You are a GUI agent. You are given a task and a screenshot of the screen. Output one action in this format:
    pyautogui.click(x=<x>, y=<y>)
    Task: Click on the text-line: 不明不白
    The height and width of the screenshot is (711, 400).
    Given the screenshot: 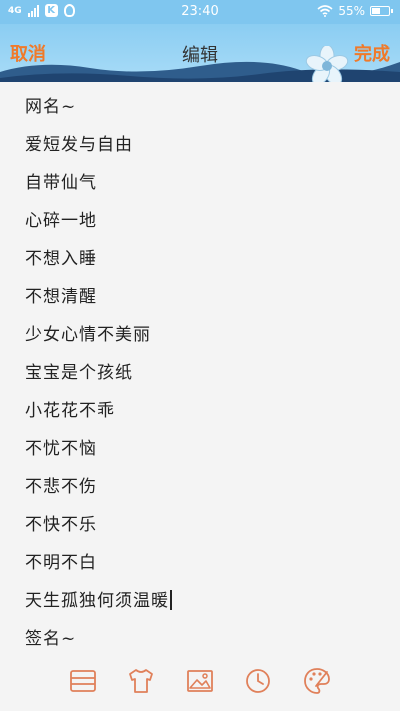 What is the action you would take?
    pyautogui.click(x=61, y=563)
    